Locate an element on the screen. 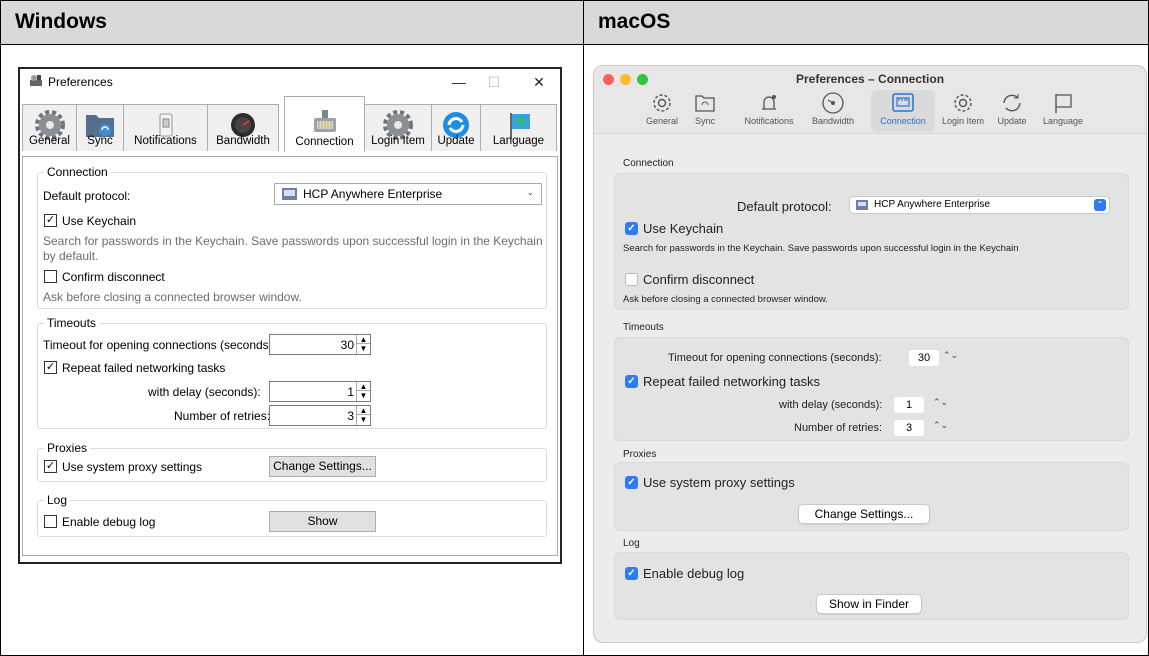 The width and height of the screenshot is (1149, 656). timeout-stepper-icon: ⌃⌄ is located at coordinates (950, 355).